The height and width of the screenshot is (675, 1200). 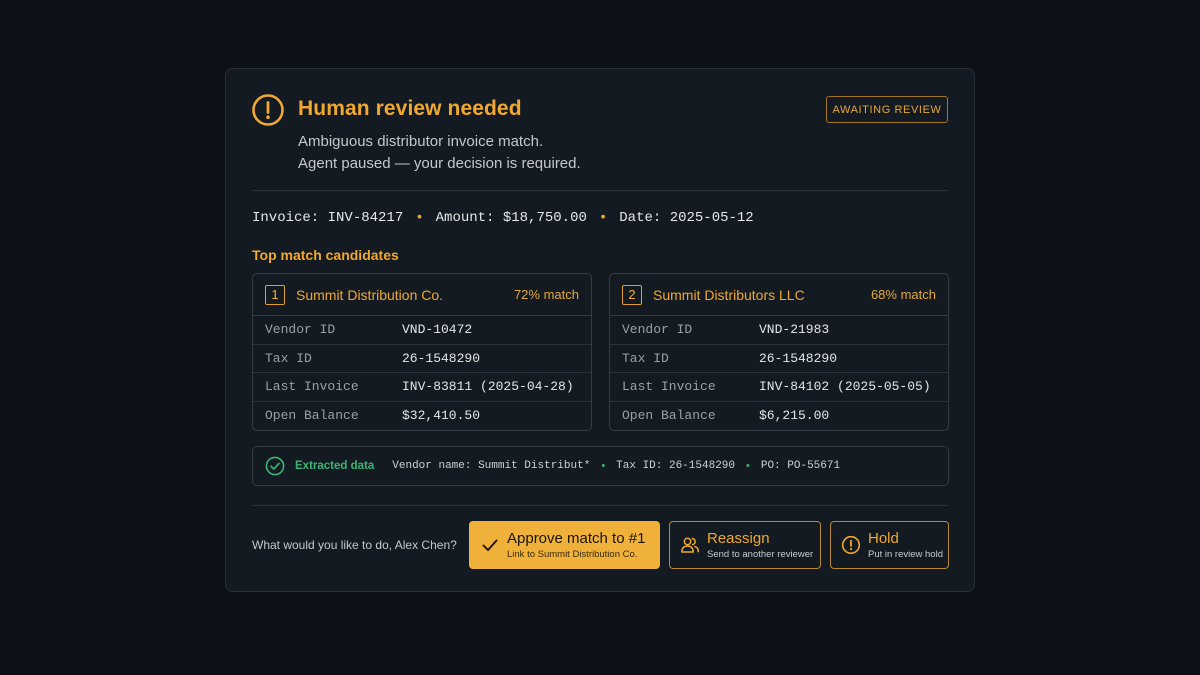 I want to click on table-row: Last Invoice INV-84102 (2025-05-05), so click(x=779, y=387).